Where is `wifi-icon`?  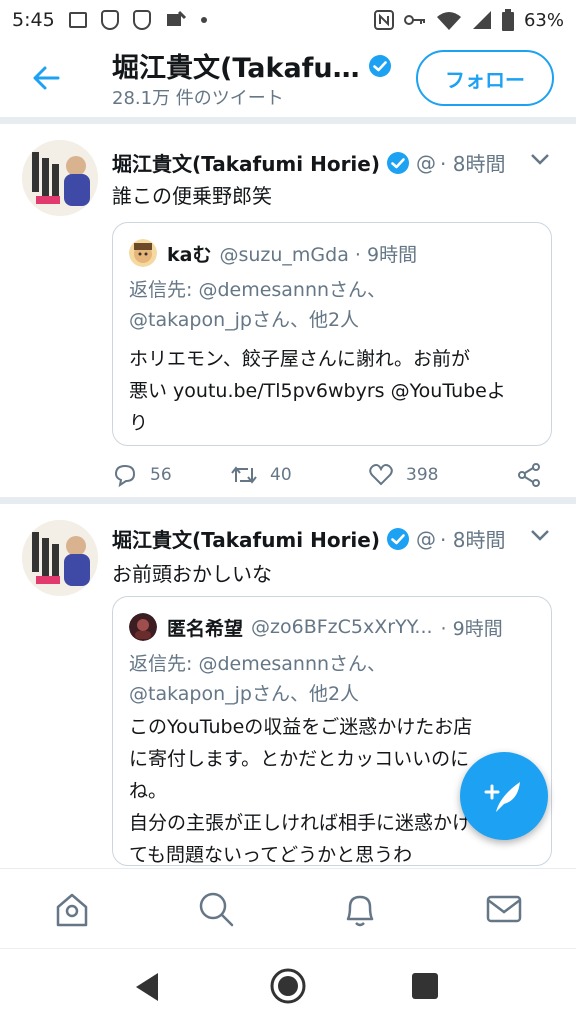 wifi-icon is located at coordinates (448, 21).